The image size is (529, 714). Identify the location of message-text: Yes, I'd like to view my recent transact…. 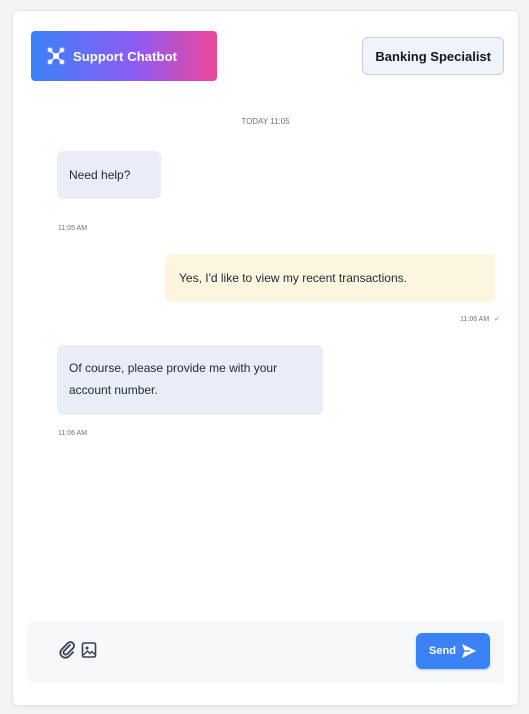
(293, 278).